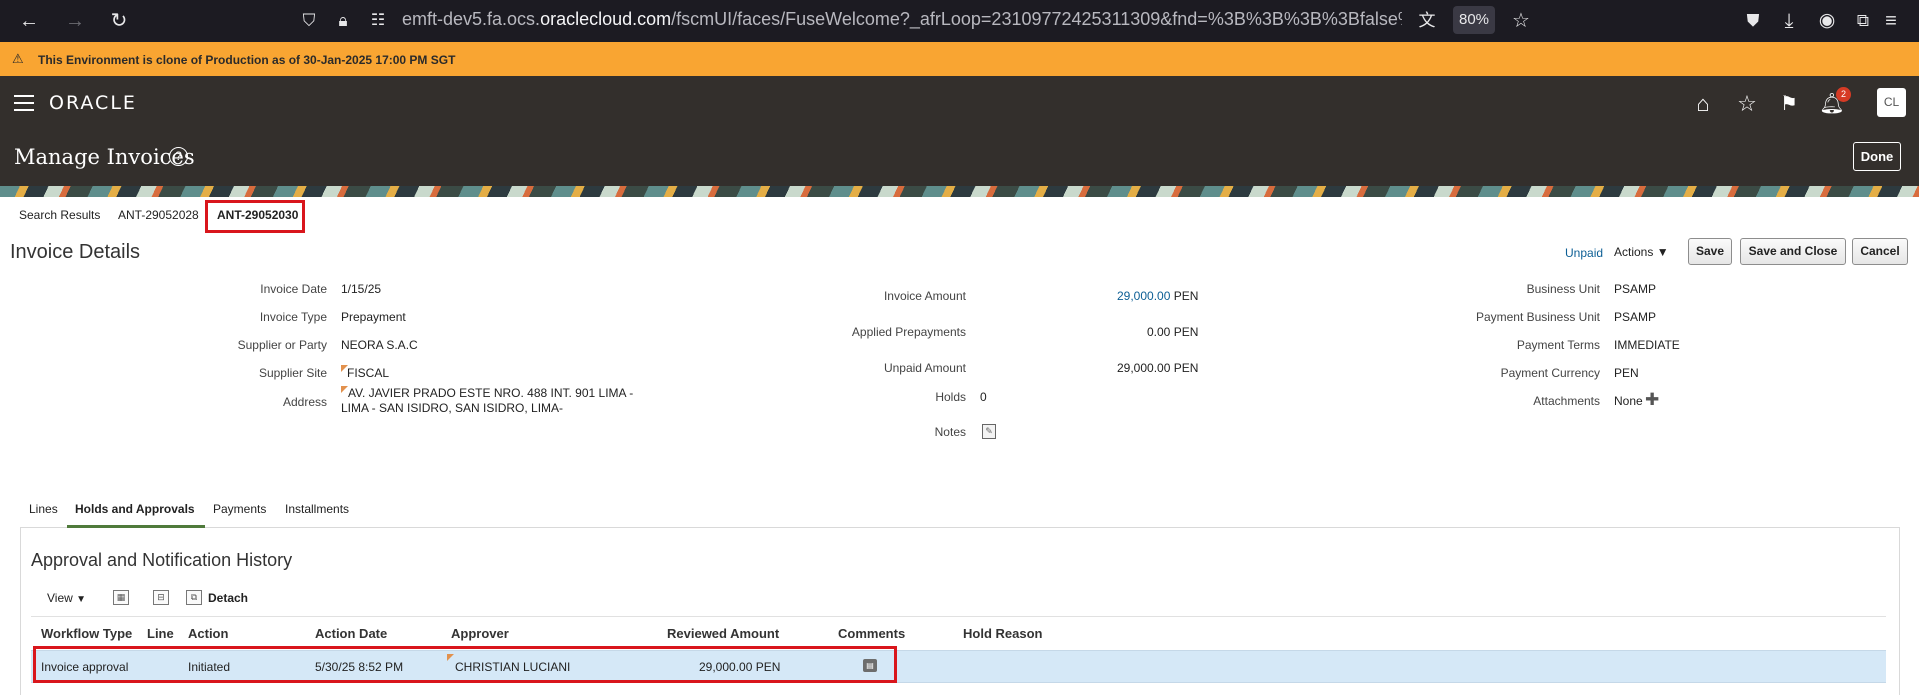 The width and height of the screenshot is (1919, 695). What do you see at coordinates (59, 215) in the screenshot?
I see `tab-search-results: Search Results` at bounding box center [59, 215].